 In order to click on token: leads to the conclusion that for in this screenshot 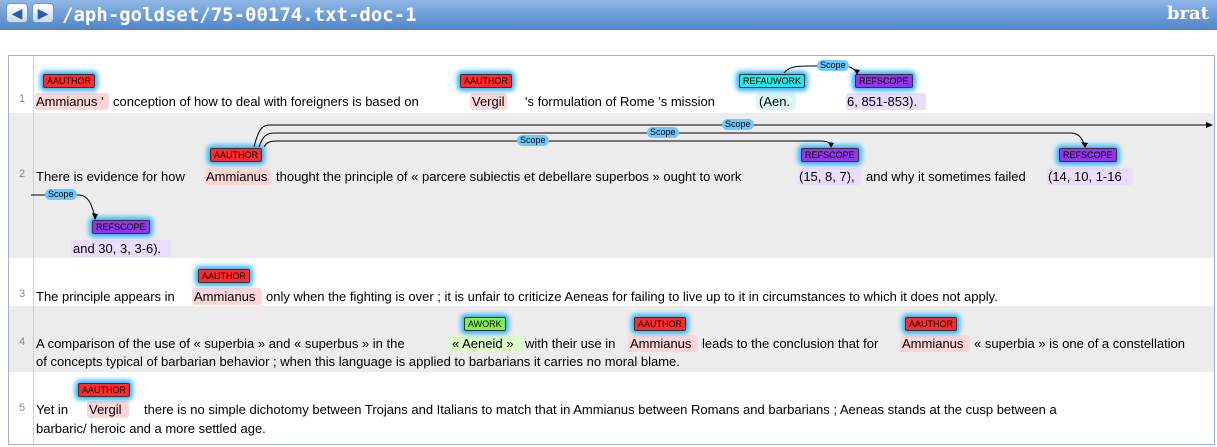, I will do `click(790, 343)`.